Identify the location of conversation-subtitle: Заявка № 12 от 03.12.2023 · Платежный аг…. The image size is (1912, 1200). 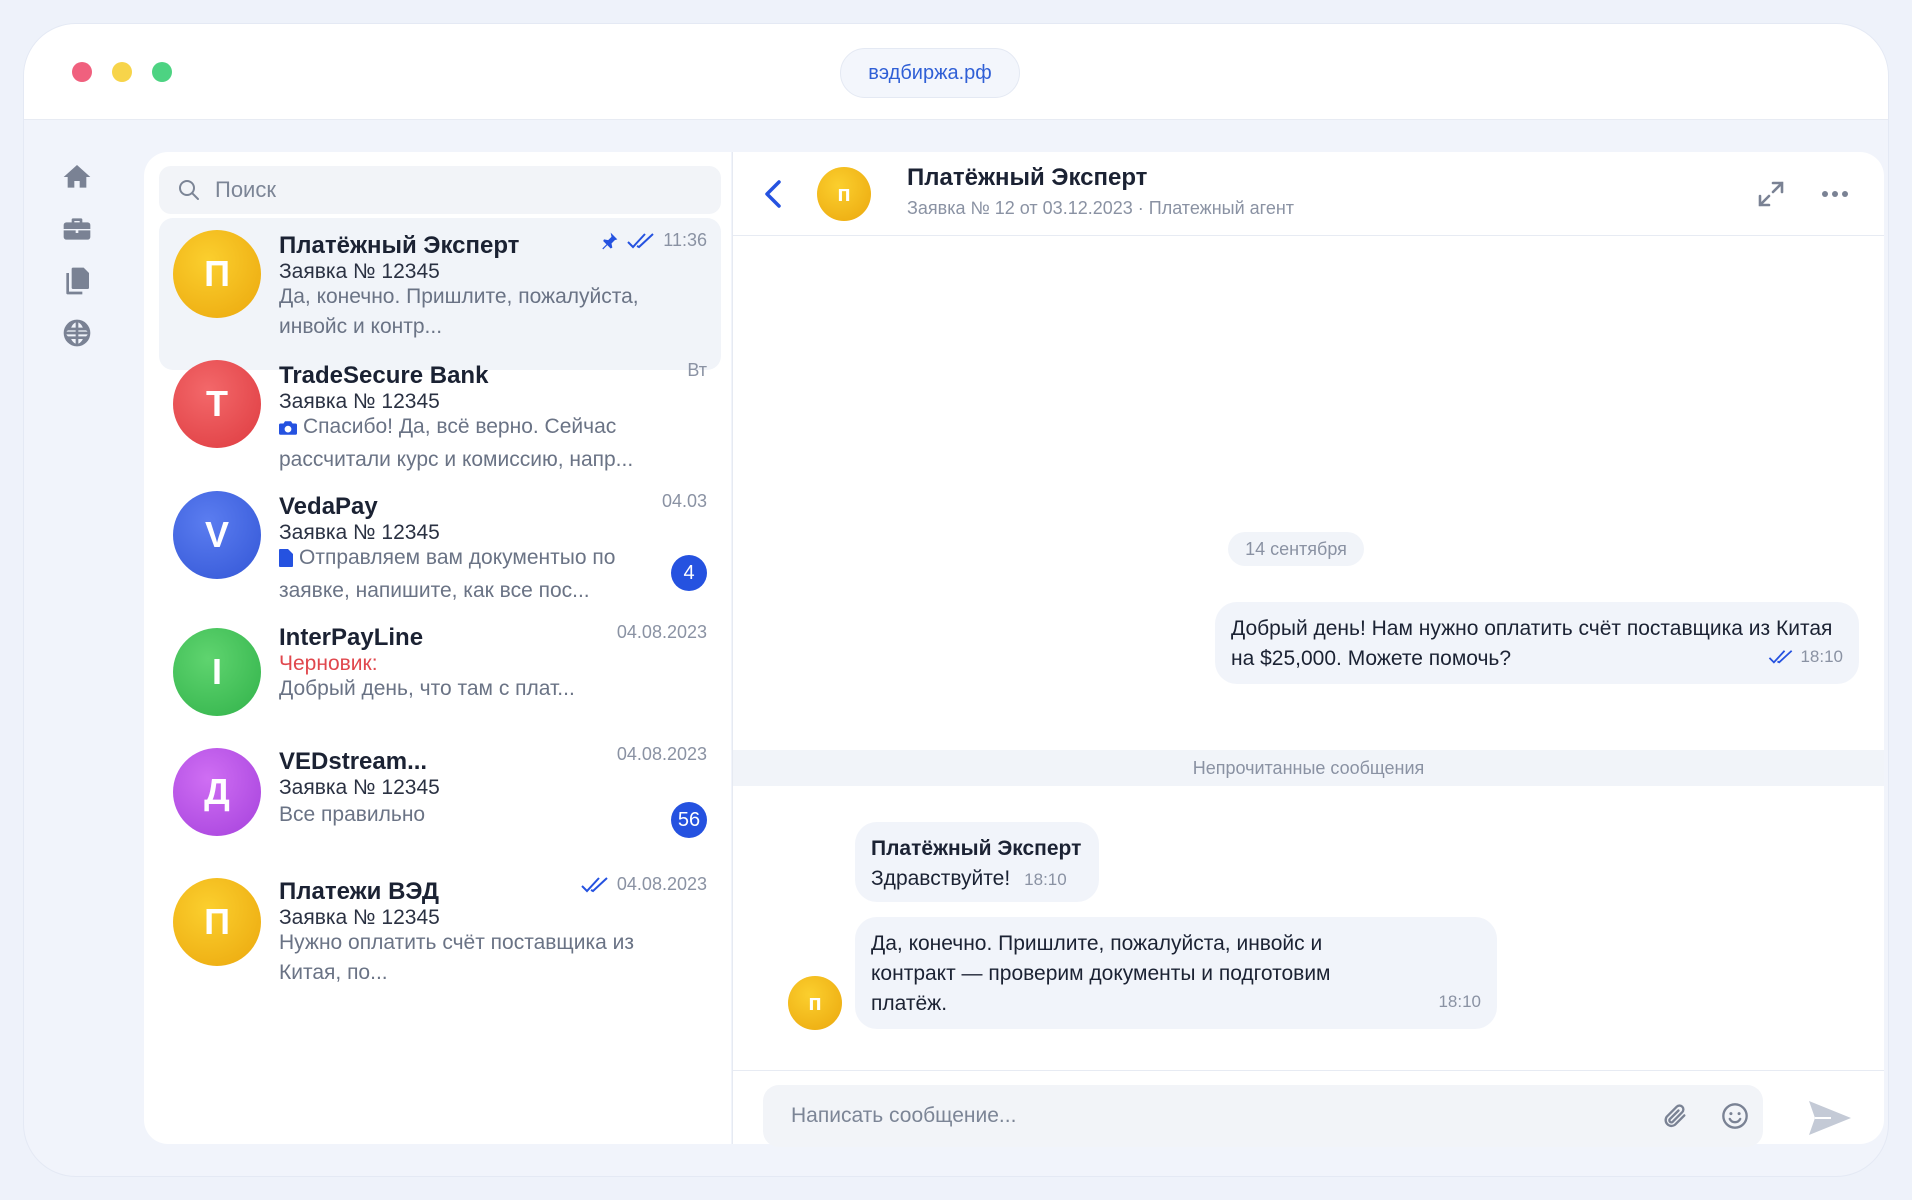
(1101, 208).